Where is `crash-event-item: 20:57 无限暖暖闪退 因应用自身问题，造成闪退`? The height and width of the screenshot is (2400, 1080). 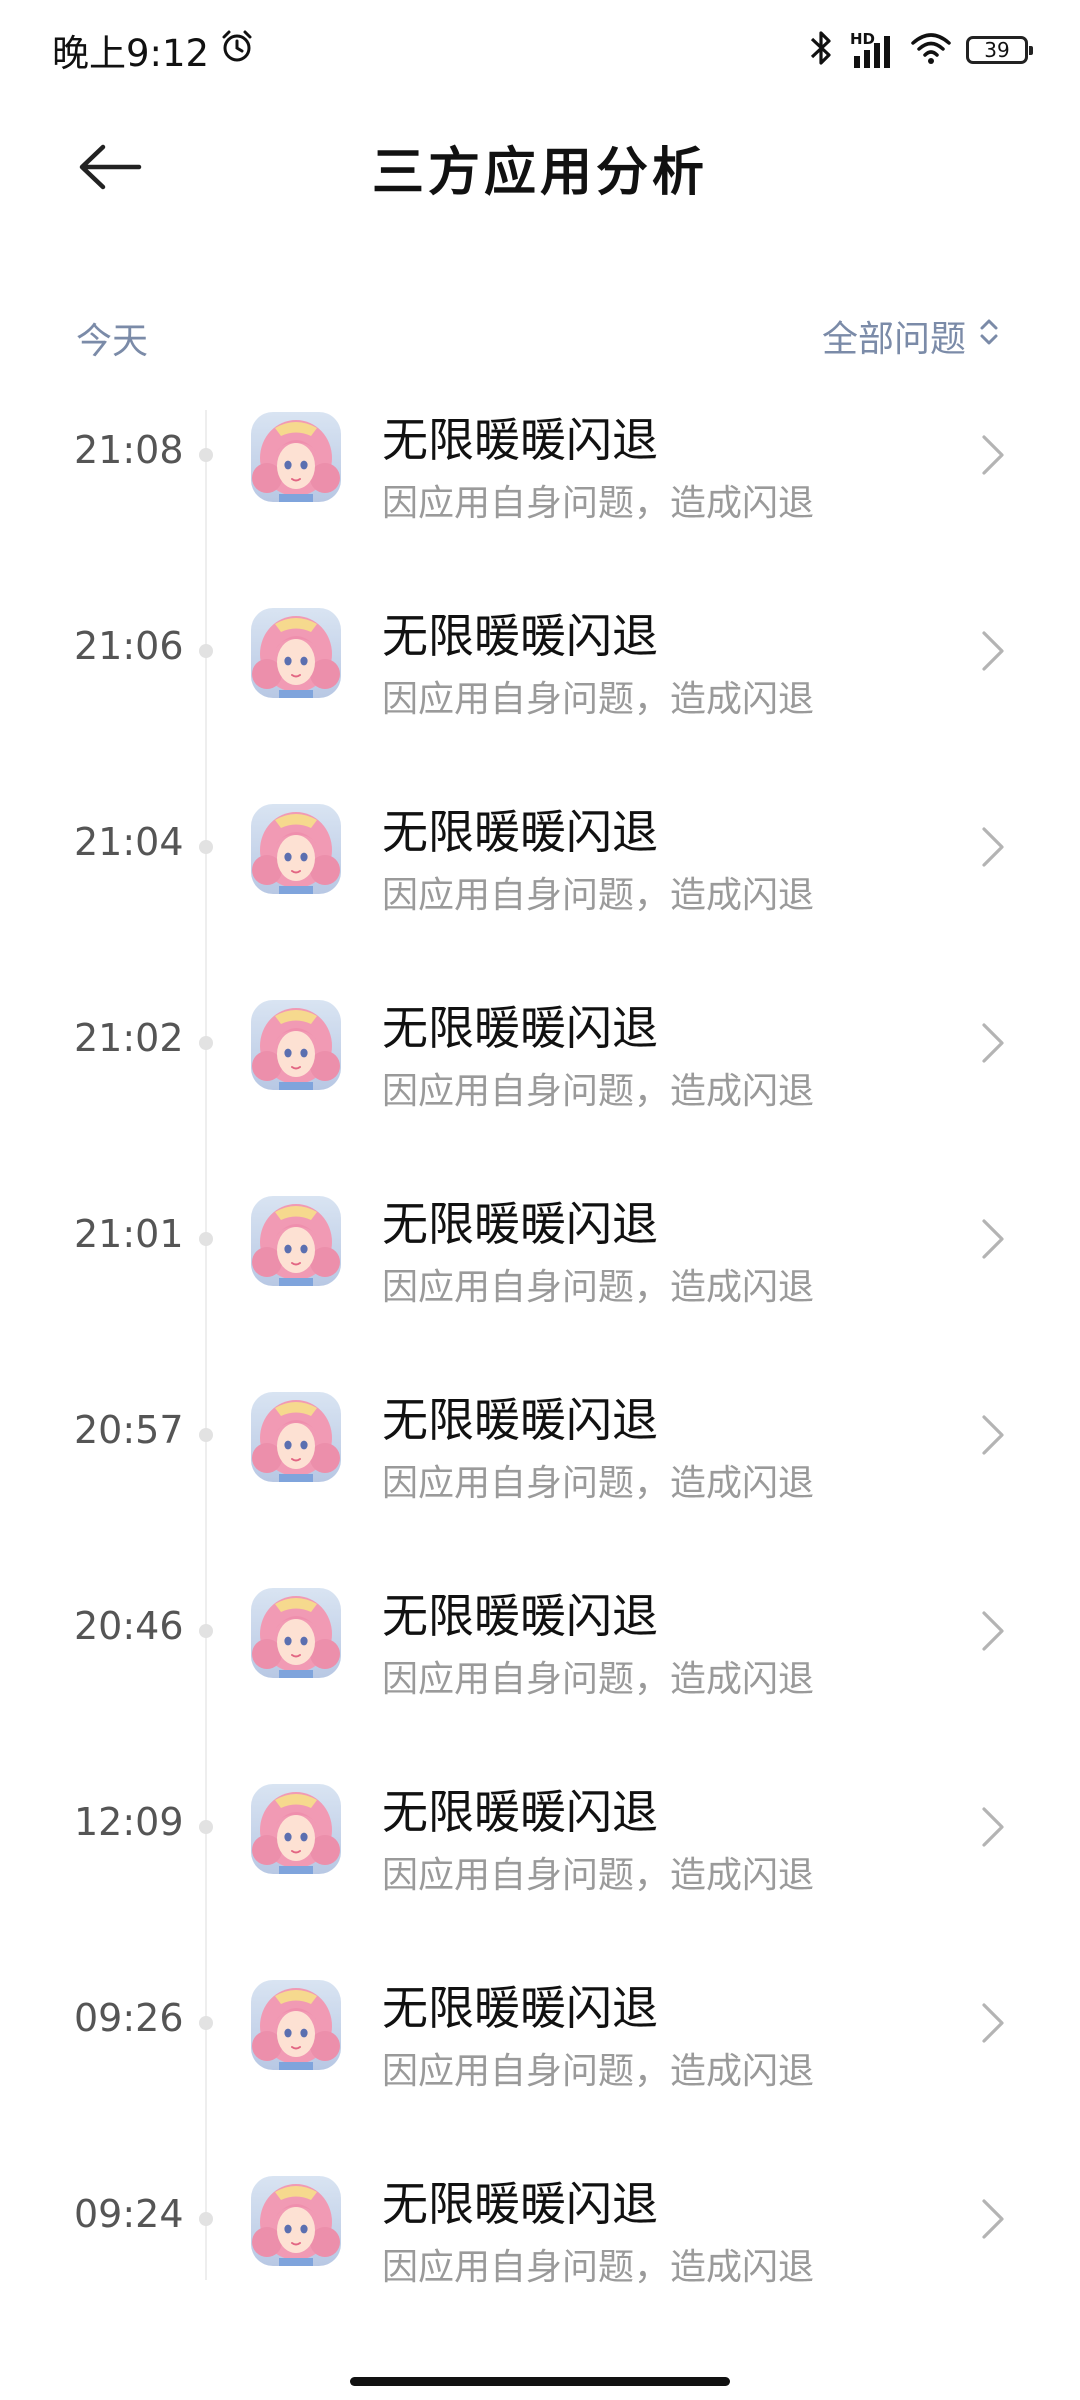
crash-event-item: 20:57 无限暖暖闪退 因应用自身问题，造成闪退 is located at coordinates (540, 1434).